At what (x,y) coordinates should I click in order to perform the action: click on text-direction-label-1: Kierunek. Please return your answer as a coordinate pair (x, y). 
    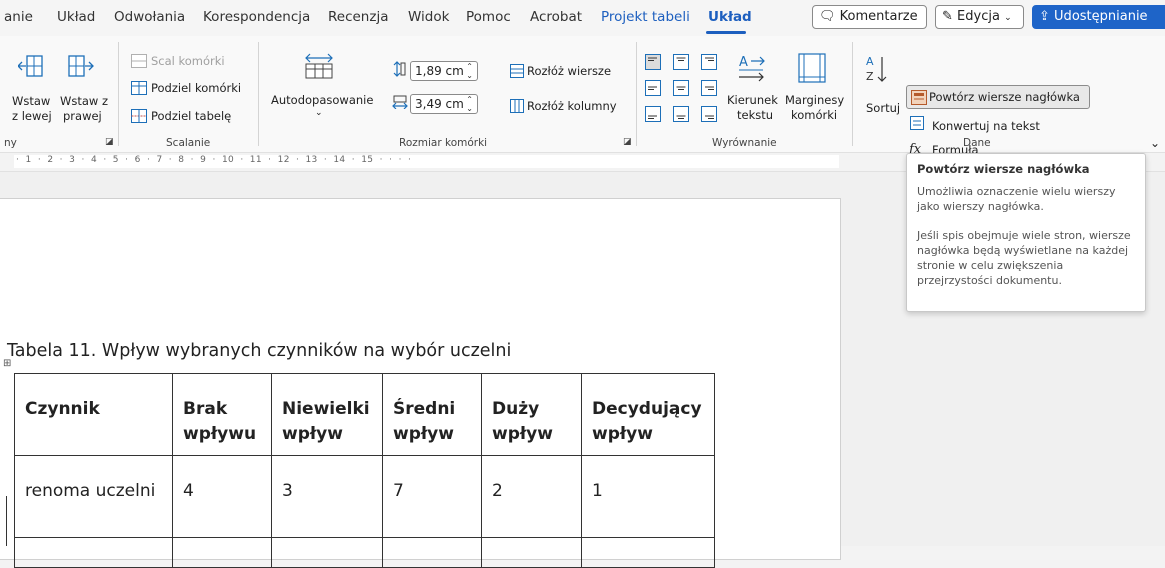
    Looking at the image, I should click on (752, 100).